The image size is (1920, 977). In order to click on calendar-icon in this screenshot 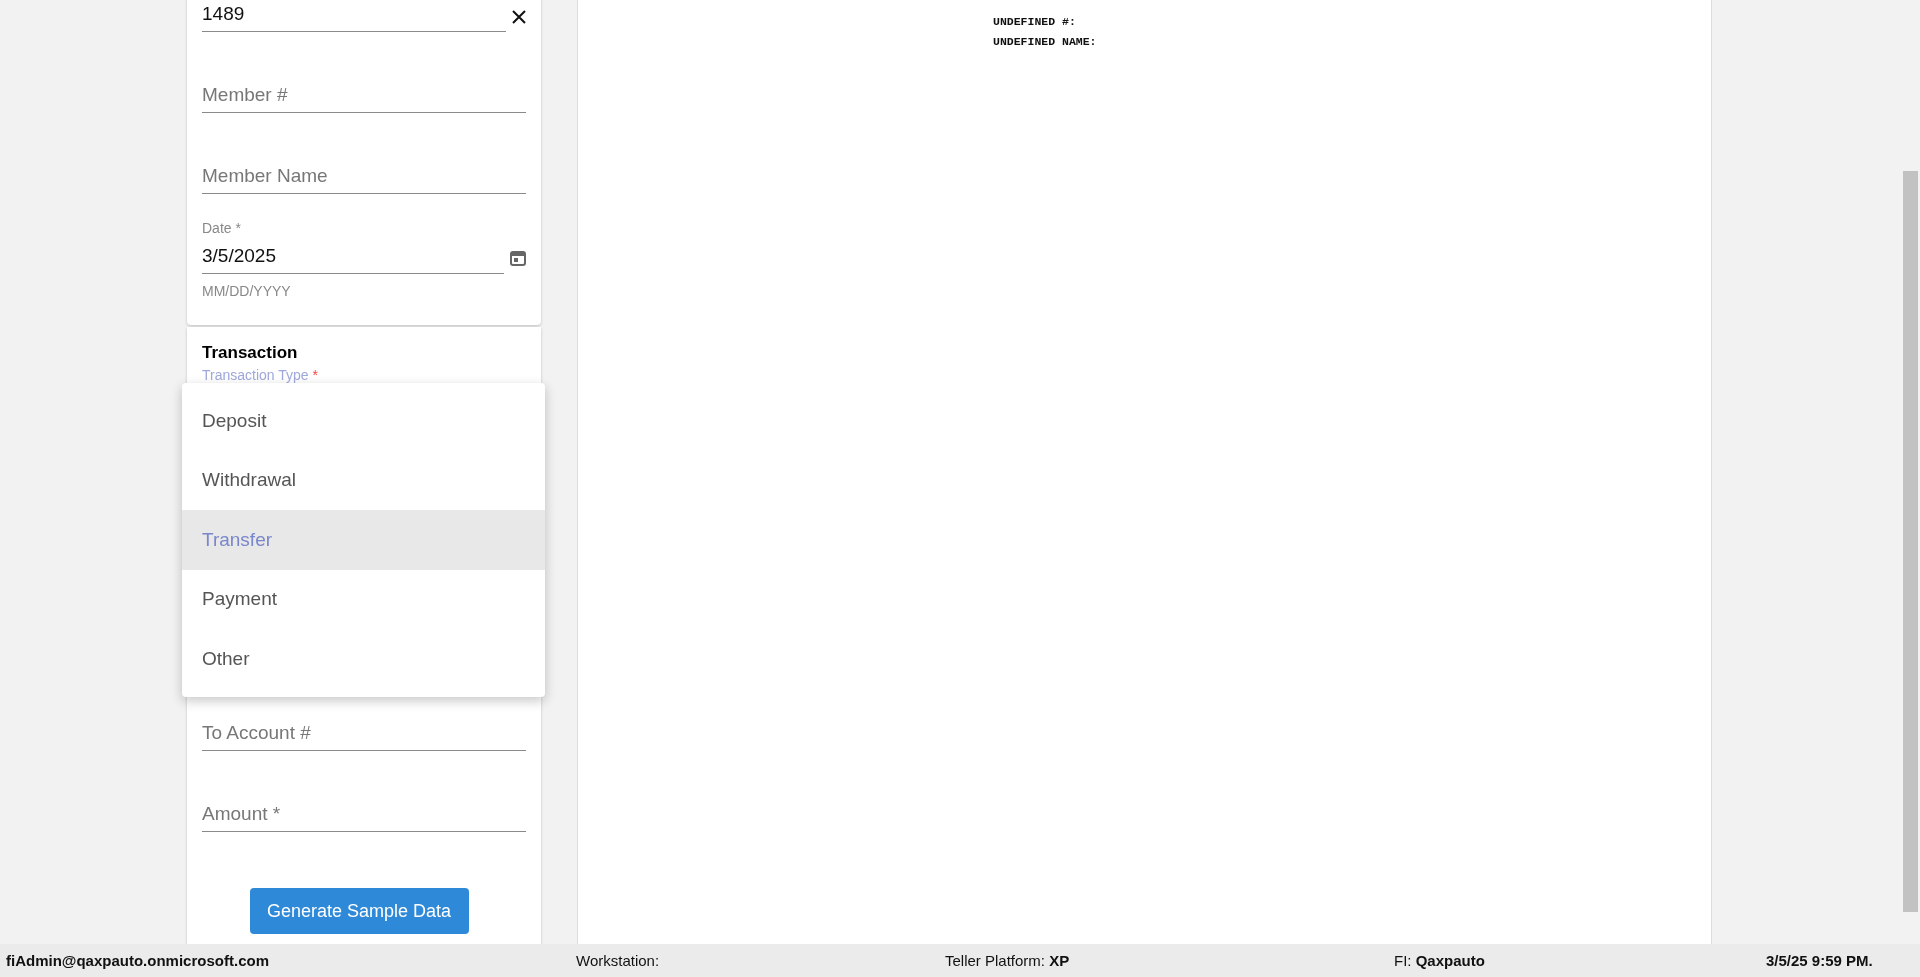, I will do `click(518, 258)`.